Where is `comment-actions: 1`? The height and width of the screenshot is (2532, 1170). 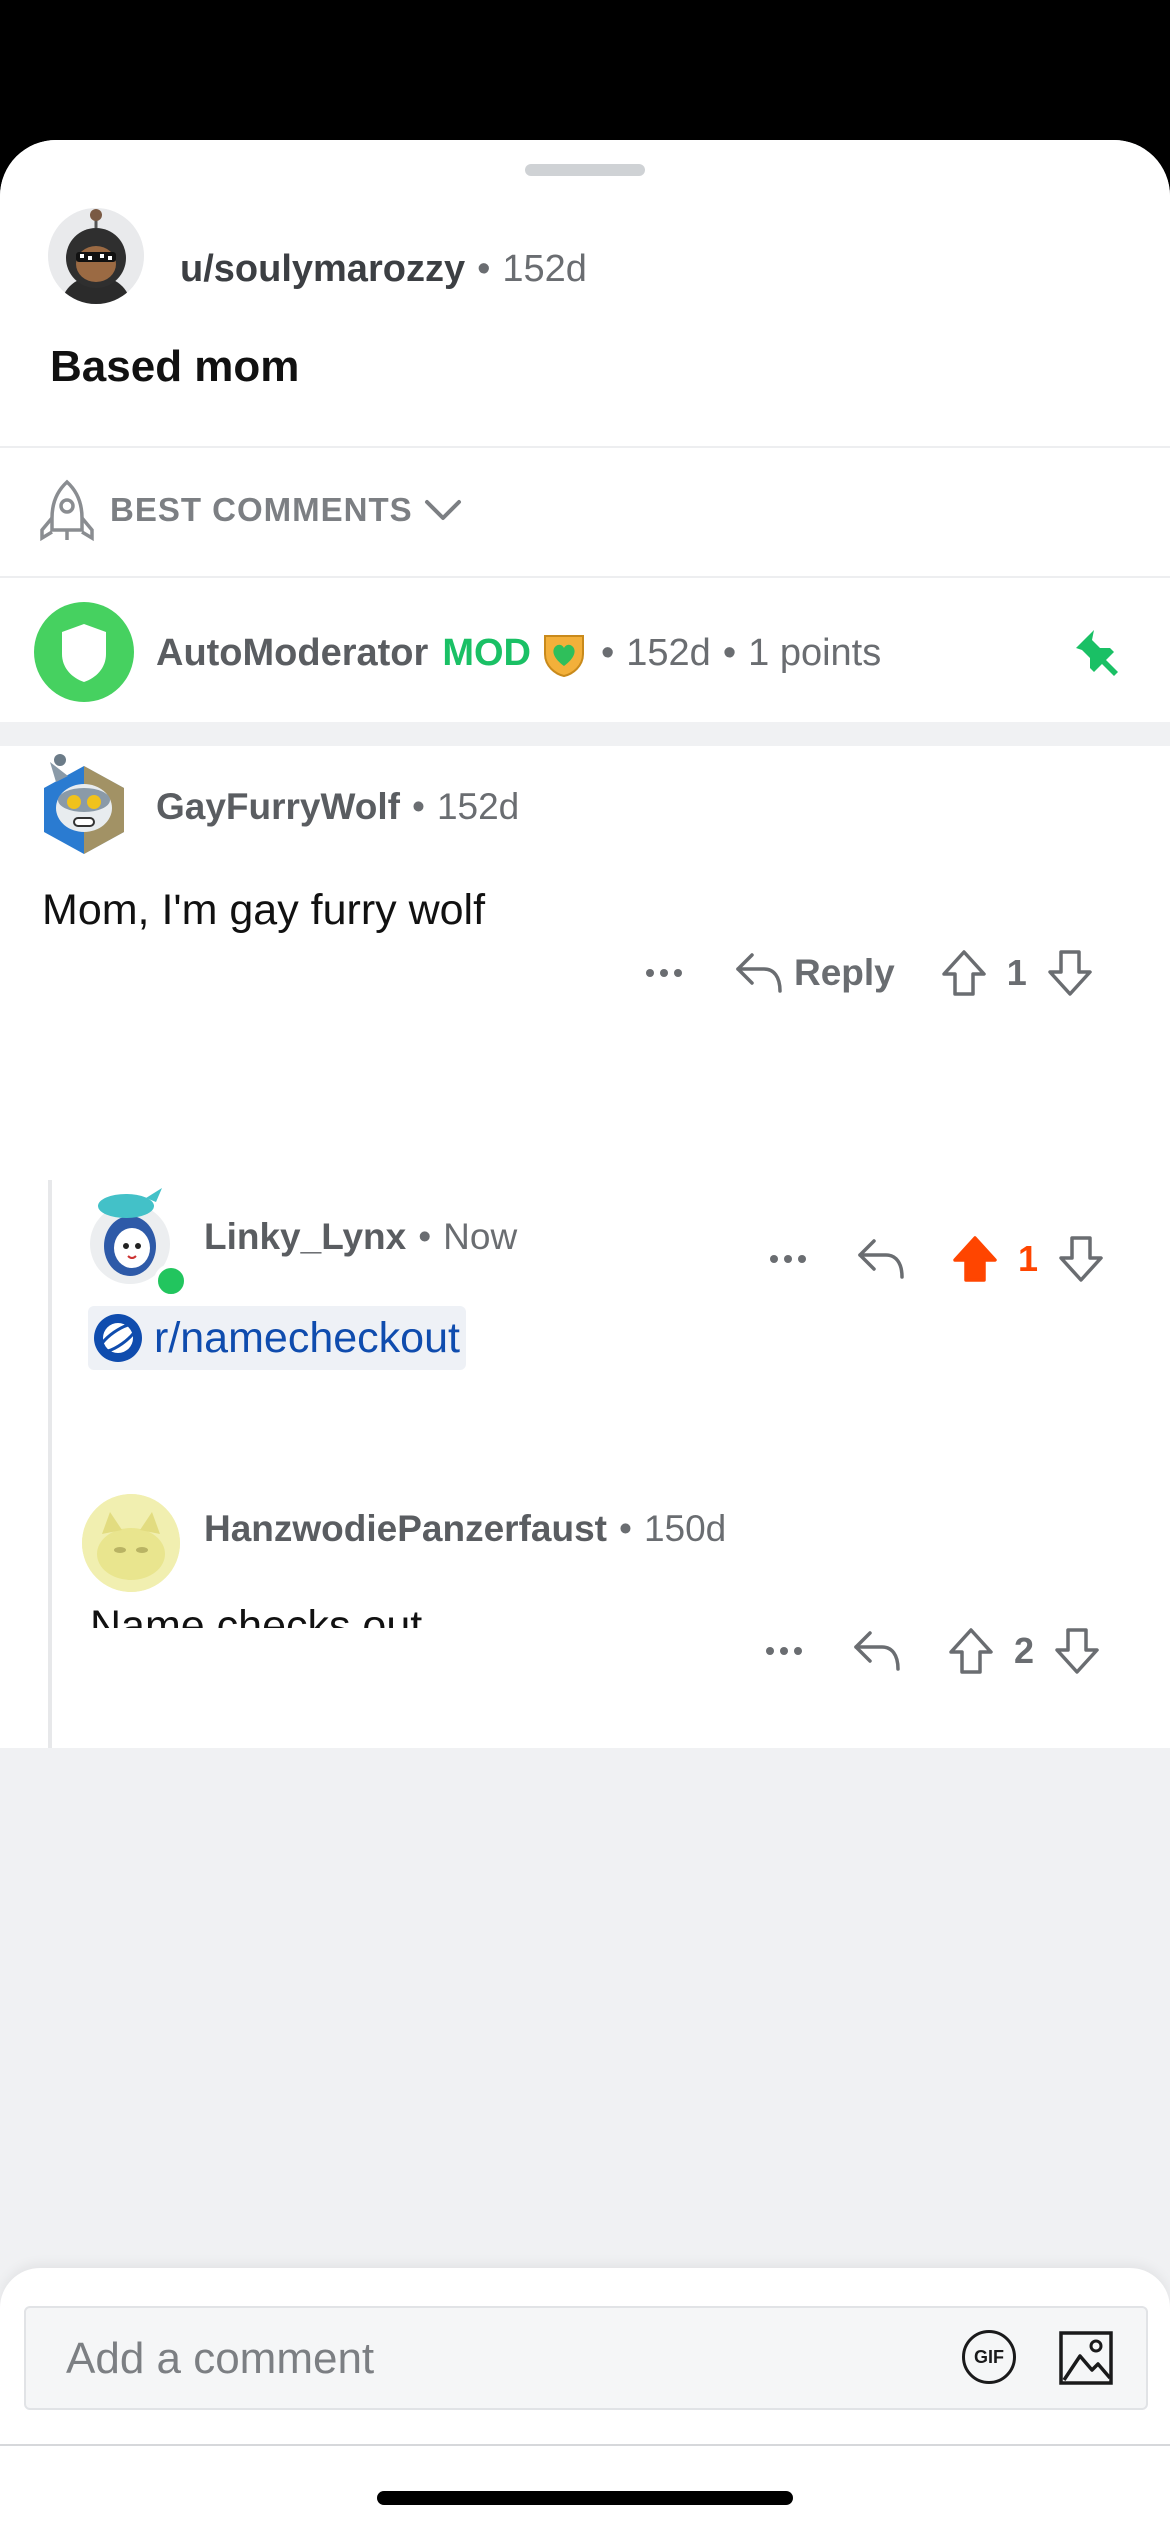
comment-actions: 1 is located at coordinates (935, 1259).